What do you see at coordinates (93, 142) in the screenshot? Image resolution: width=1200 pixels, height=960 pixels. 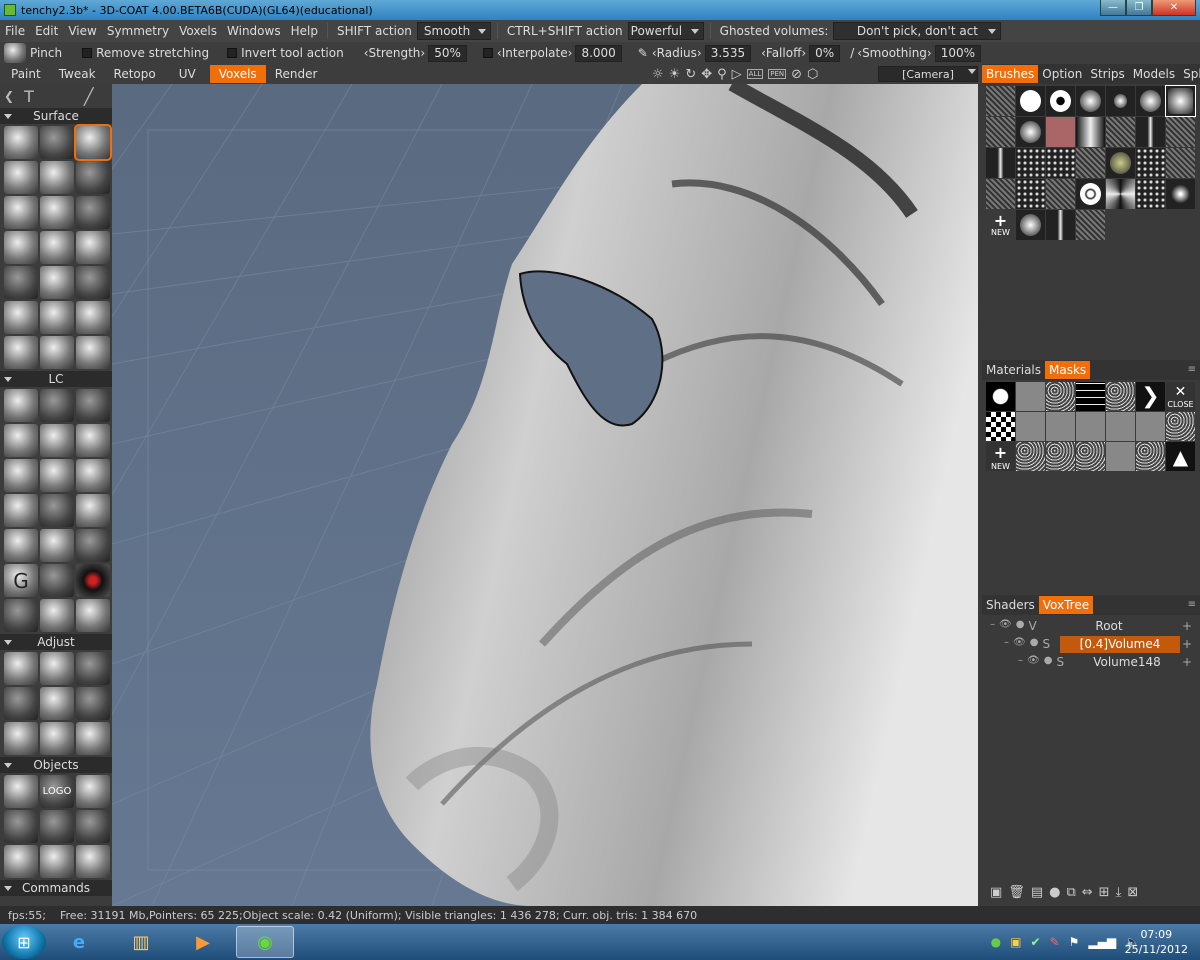 I see `pinch-tool` at bounding box center [93, 142].